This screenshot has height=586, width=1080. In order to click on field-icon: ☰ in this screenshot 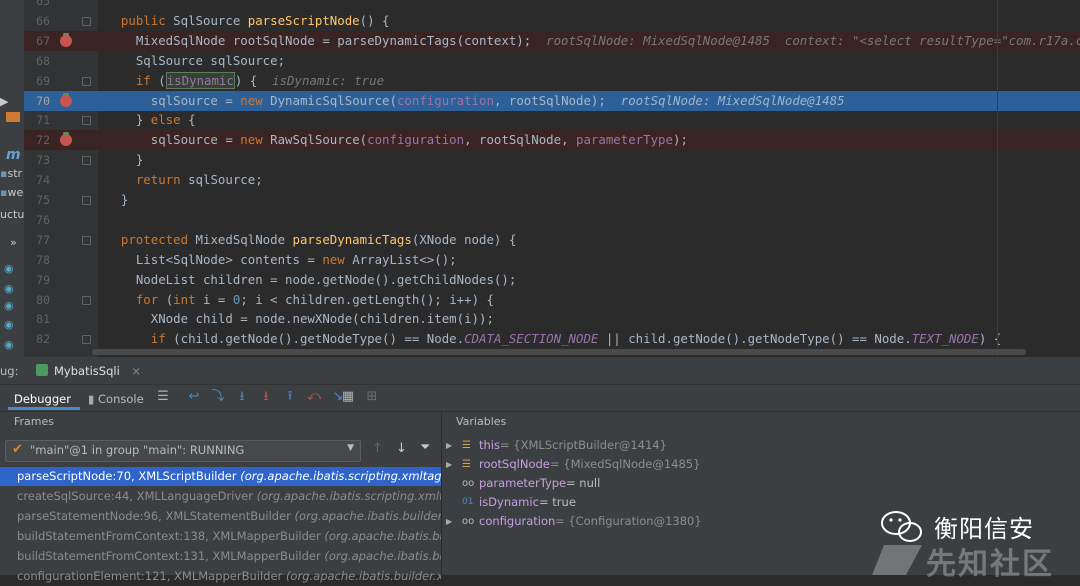, I will do `click(466, 445)`.